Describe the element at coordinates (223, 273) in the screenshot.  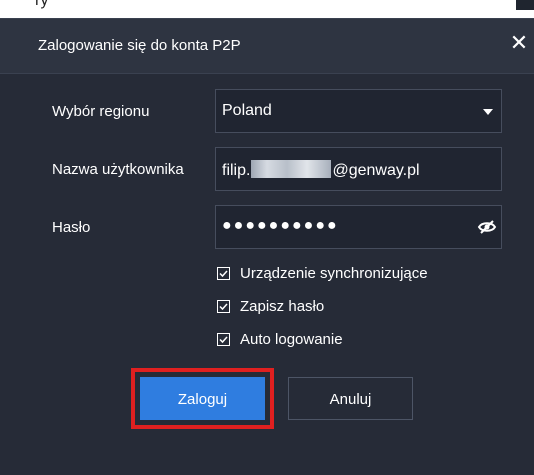
I see `sync-device-checkbox` at that location.